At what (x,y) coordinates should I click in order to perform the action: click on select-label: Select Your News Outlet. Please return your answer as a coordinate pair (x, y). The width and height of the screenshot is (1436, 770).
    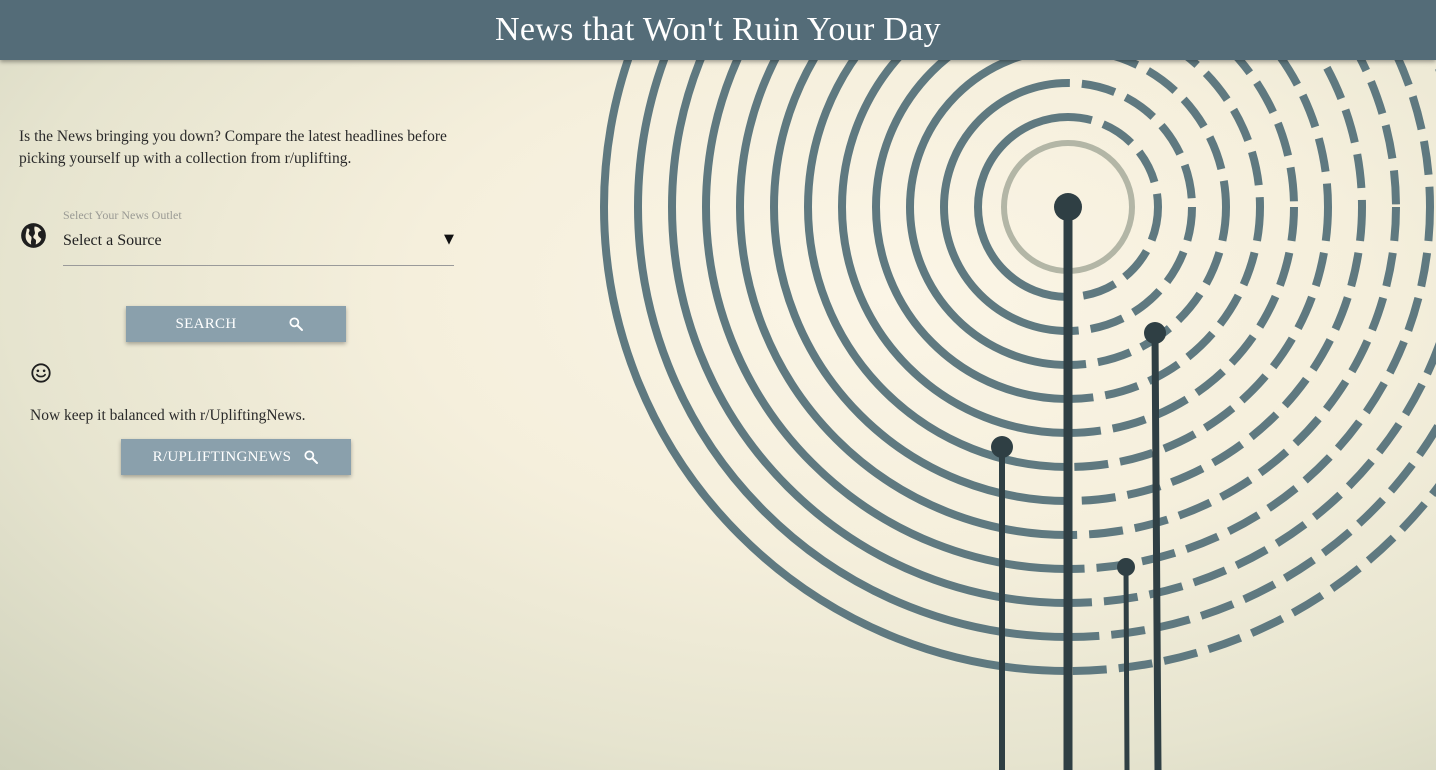
    Looking at the image, I should click on (122, 215).